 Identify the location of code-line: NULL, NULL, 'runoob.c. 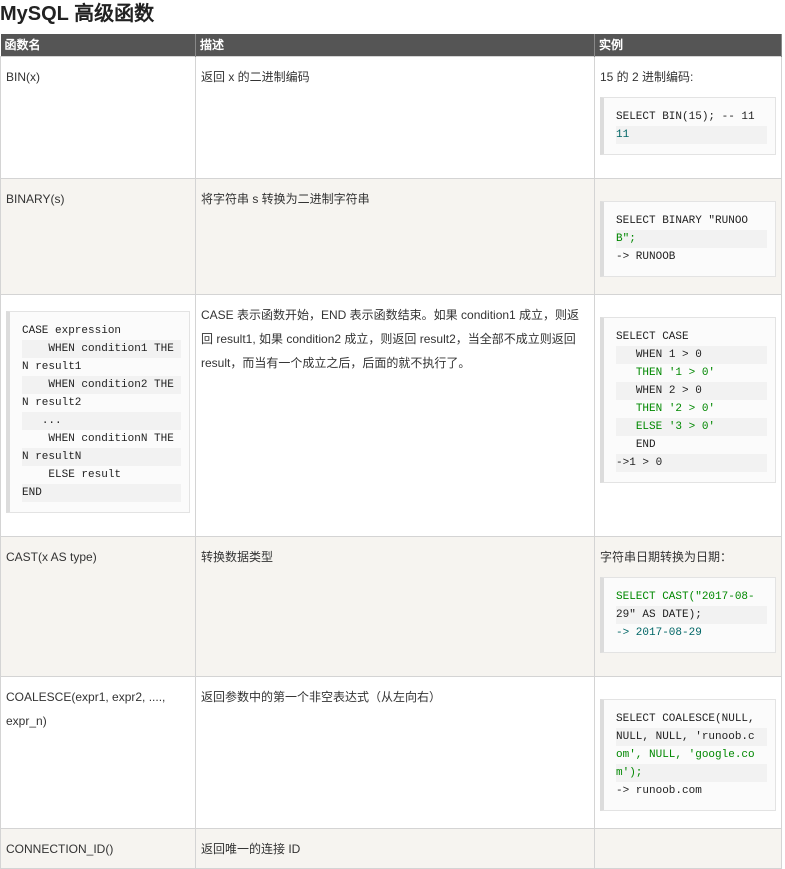
(691, 737).